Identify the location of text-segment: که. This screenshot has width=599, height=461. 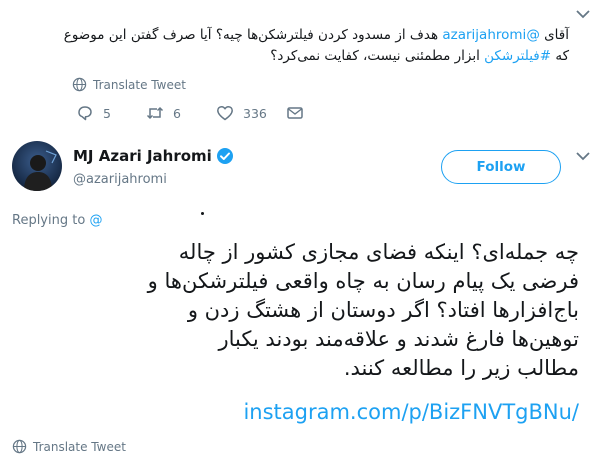
(562, 56).